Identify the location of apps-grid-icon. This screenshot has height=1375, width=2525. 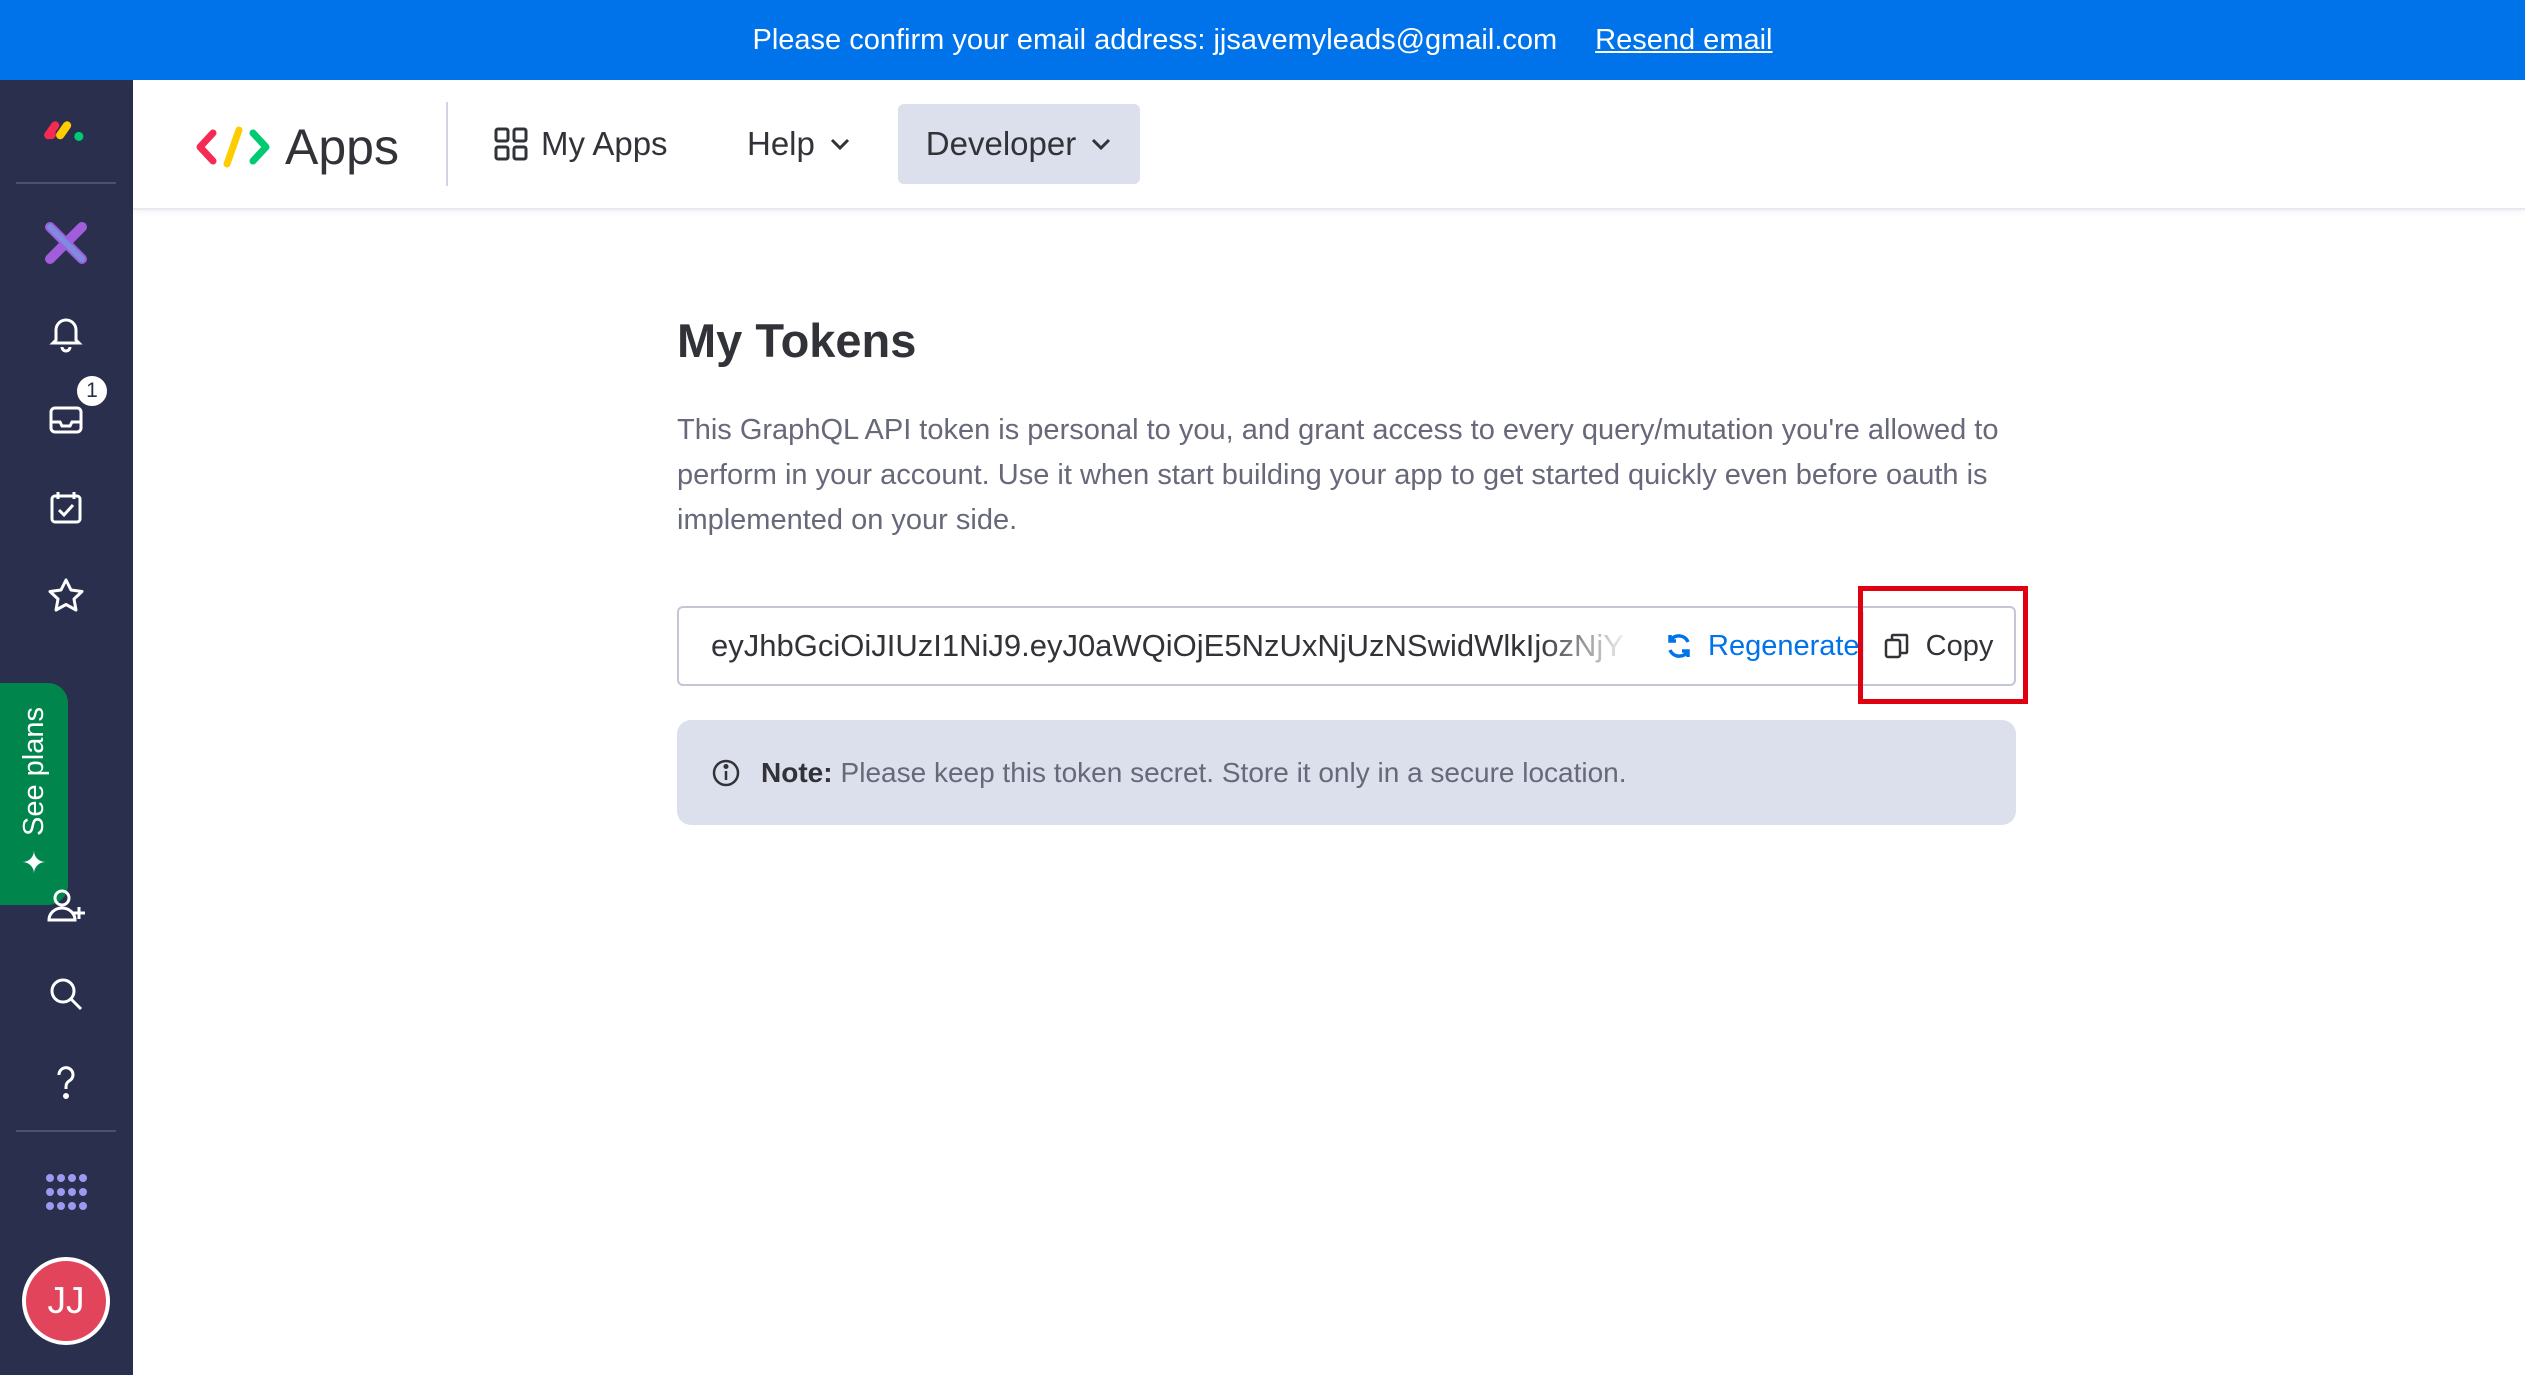
(66, 1192).